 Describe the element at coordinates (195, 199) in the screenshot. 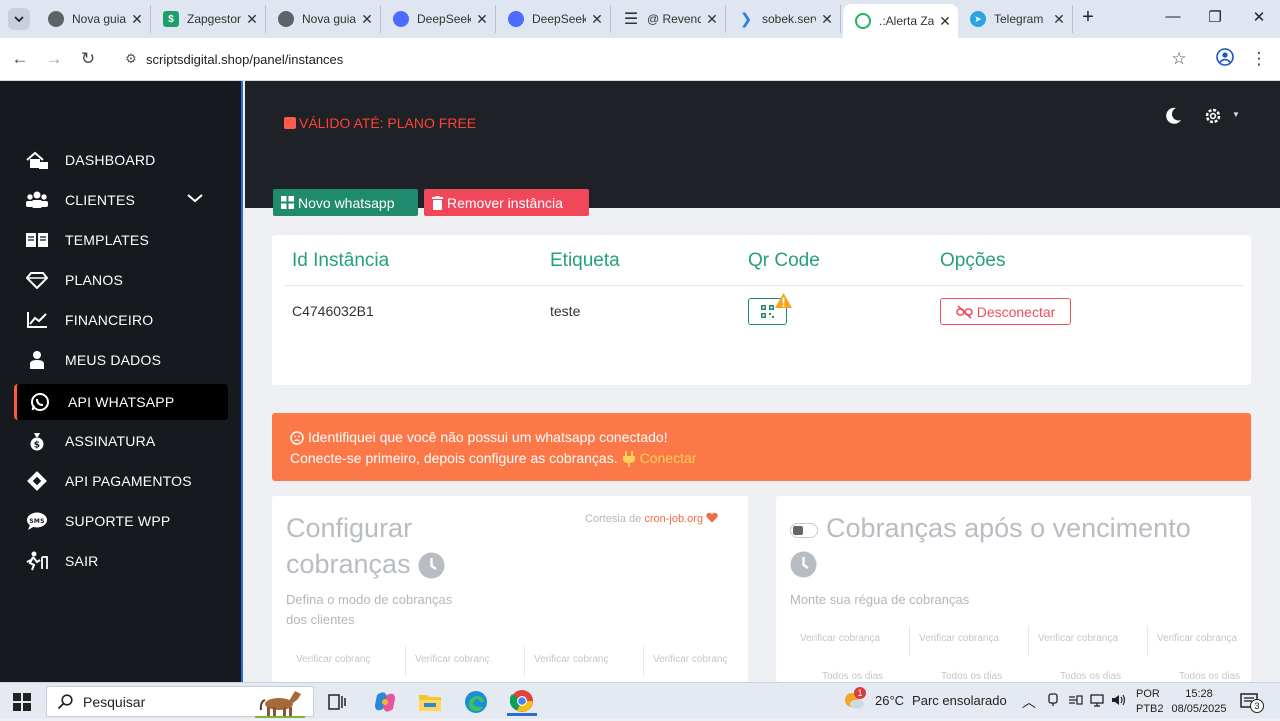

I see `chevron-down-icon` at that location.